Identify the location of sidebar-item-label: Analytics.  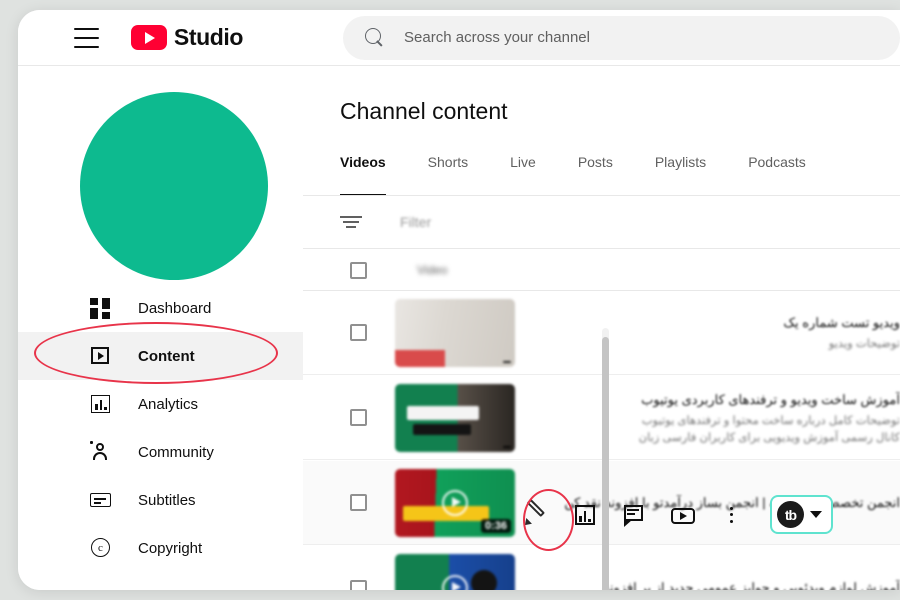
(168, 404).